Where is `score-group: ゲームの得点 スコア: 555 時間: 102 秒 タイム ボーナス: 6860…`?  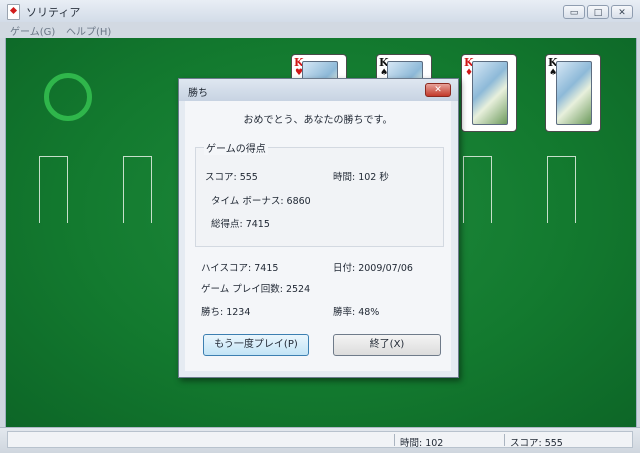 score-group: ゲームの得点 スコア: 555 時間: 102 秒 タイム ボーナス: 6860… is located at coordinates (319, 193).